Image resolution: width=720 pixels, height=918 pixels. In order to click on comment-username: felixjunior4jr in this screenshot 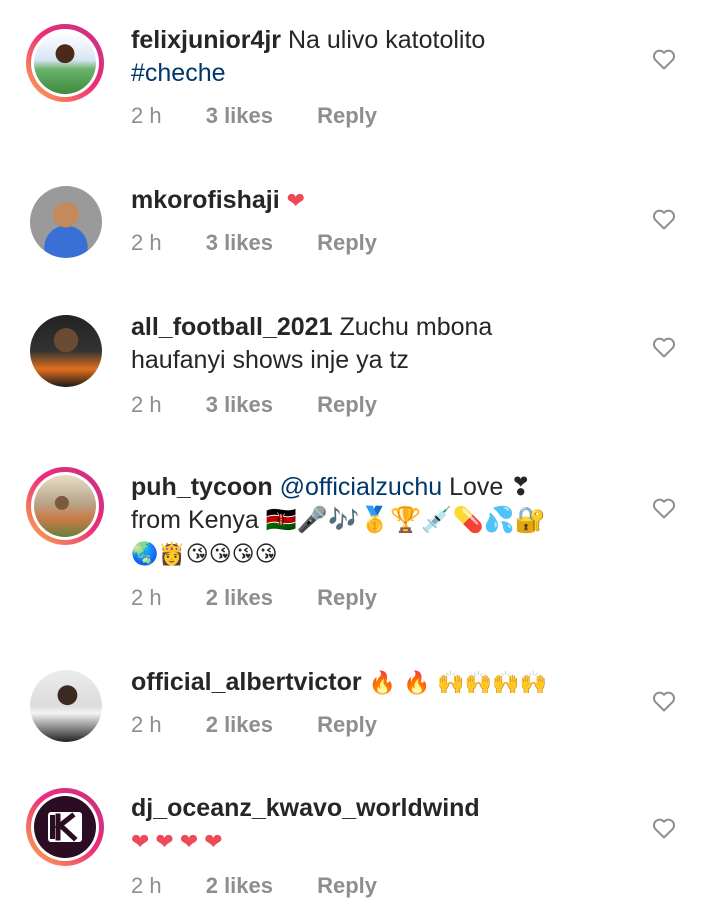, I will do `click(206, 40)`.